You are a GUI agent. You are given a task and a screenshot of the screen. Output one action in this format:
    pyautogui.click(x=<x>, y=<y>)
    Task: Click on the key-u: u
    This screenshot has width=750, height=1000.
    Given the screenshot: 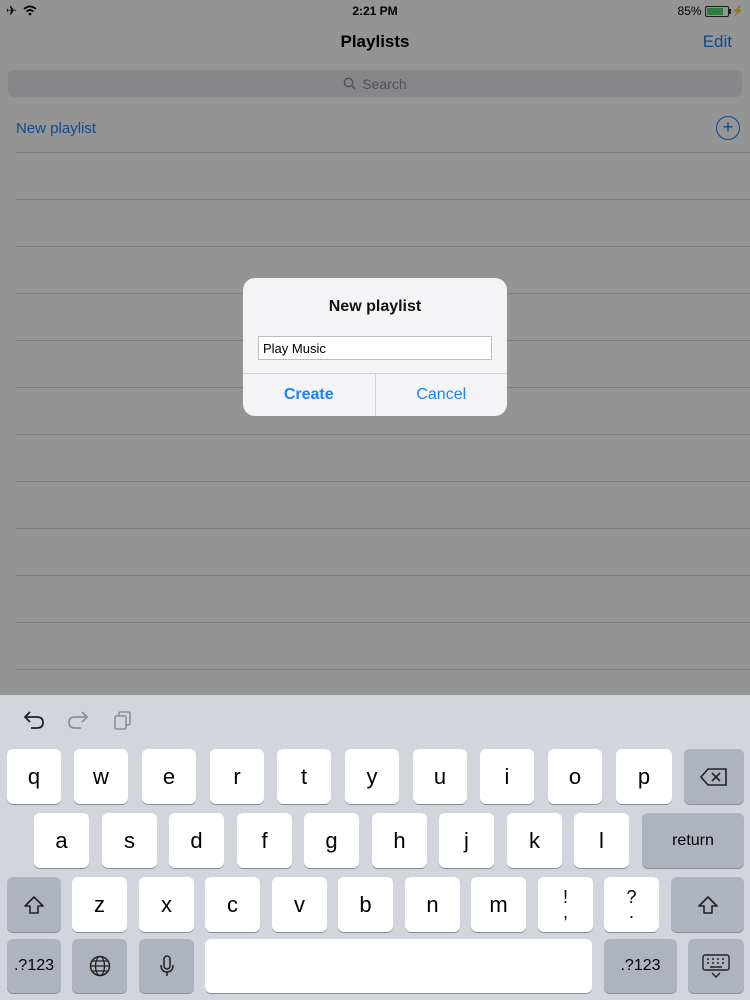 What is the action you would take?
    pyautogui.click(x=440, y=776)
    